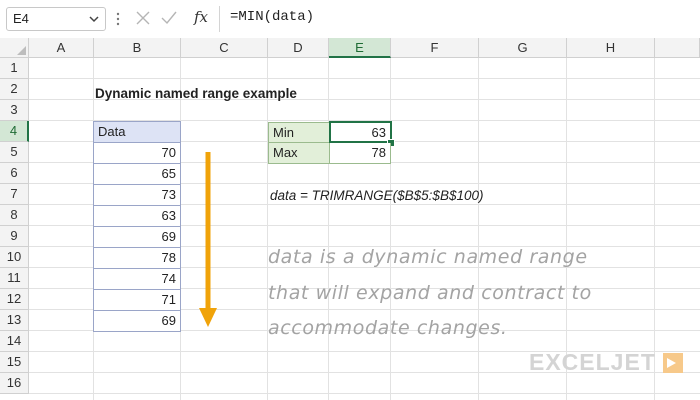 The height and width of the screenshot is (400, 700). Describe the element at coordinates (360, 132) in the screenshot. I see `min-value-cell: 63` at that location.